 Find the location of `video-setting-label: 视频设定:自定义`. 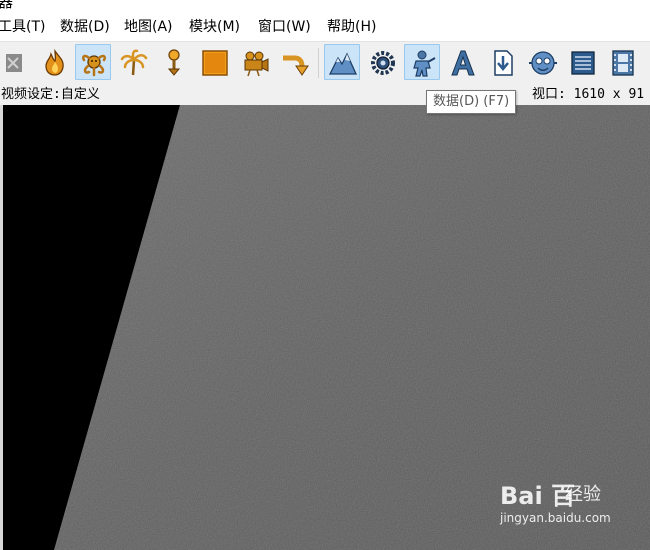

video-setting-label: 视频设定:自定义 is located at coordinates (50, 94).